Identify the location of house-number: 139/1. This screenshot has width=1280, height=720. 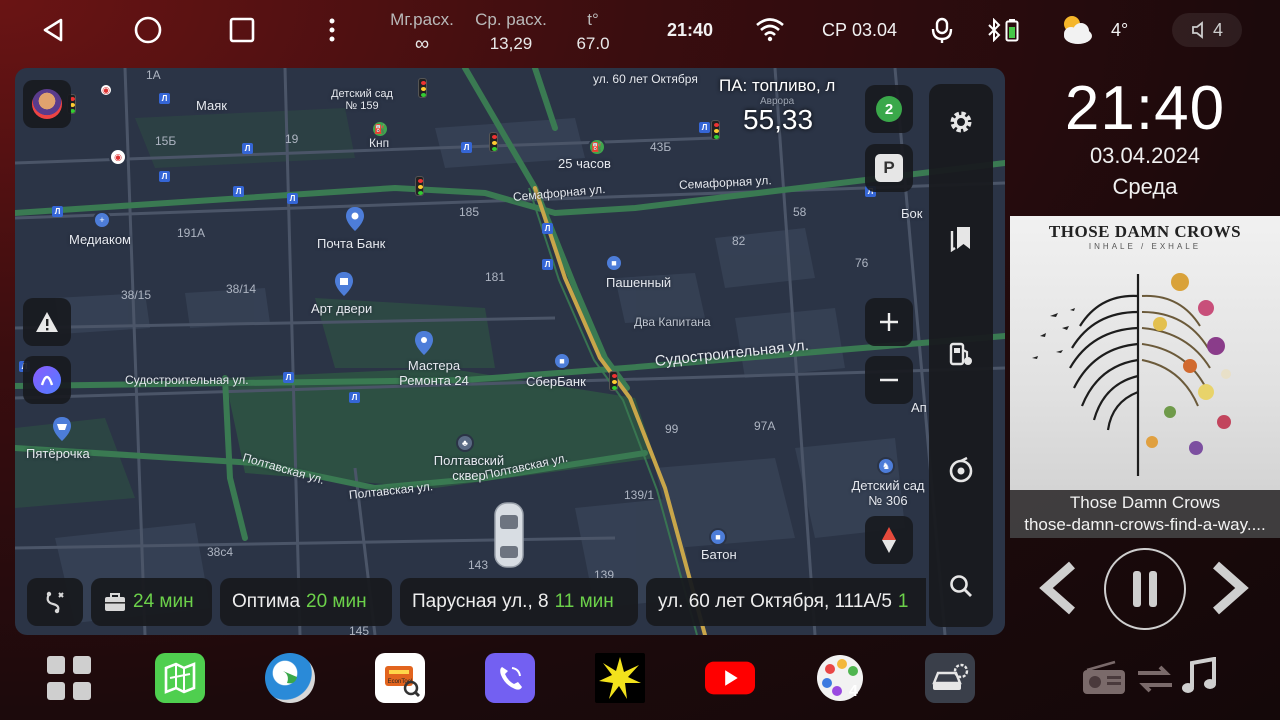
(639, 495).